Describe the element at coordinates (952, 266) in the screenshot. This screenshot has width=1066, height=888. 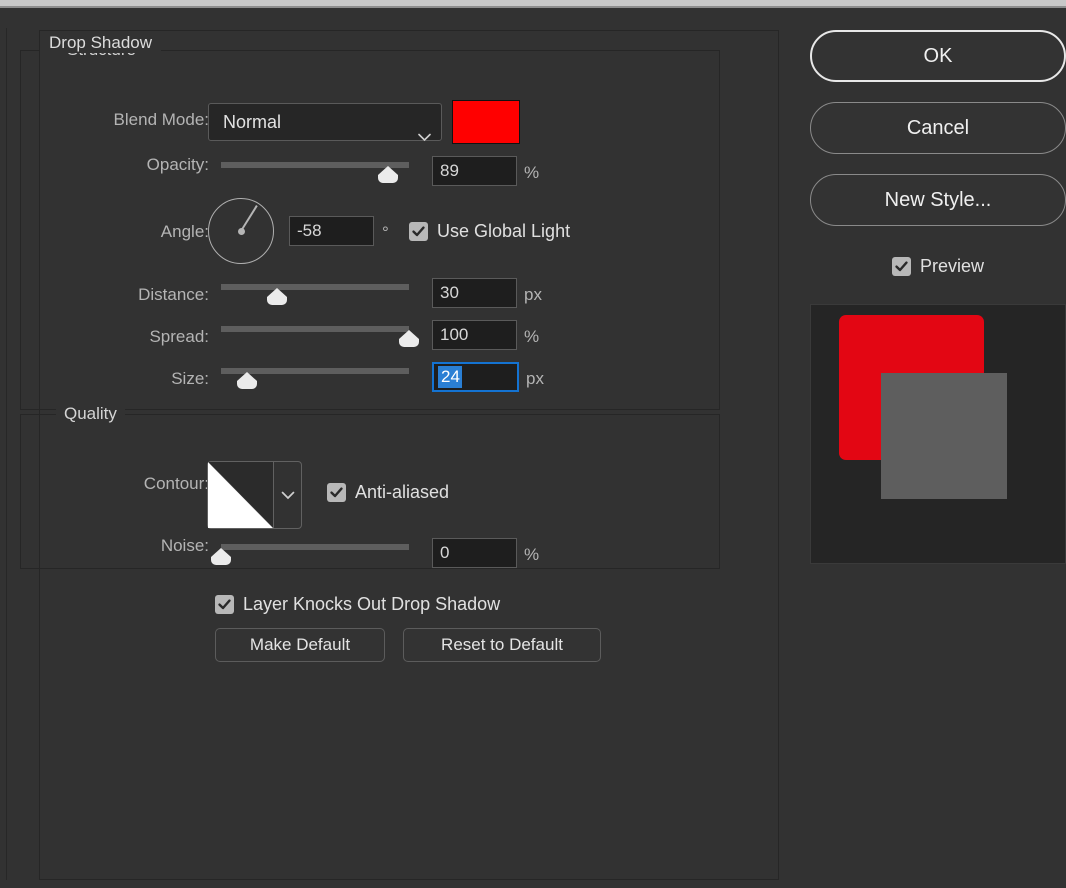
I see `preview-label: Preview` at that location.